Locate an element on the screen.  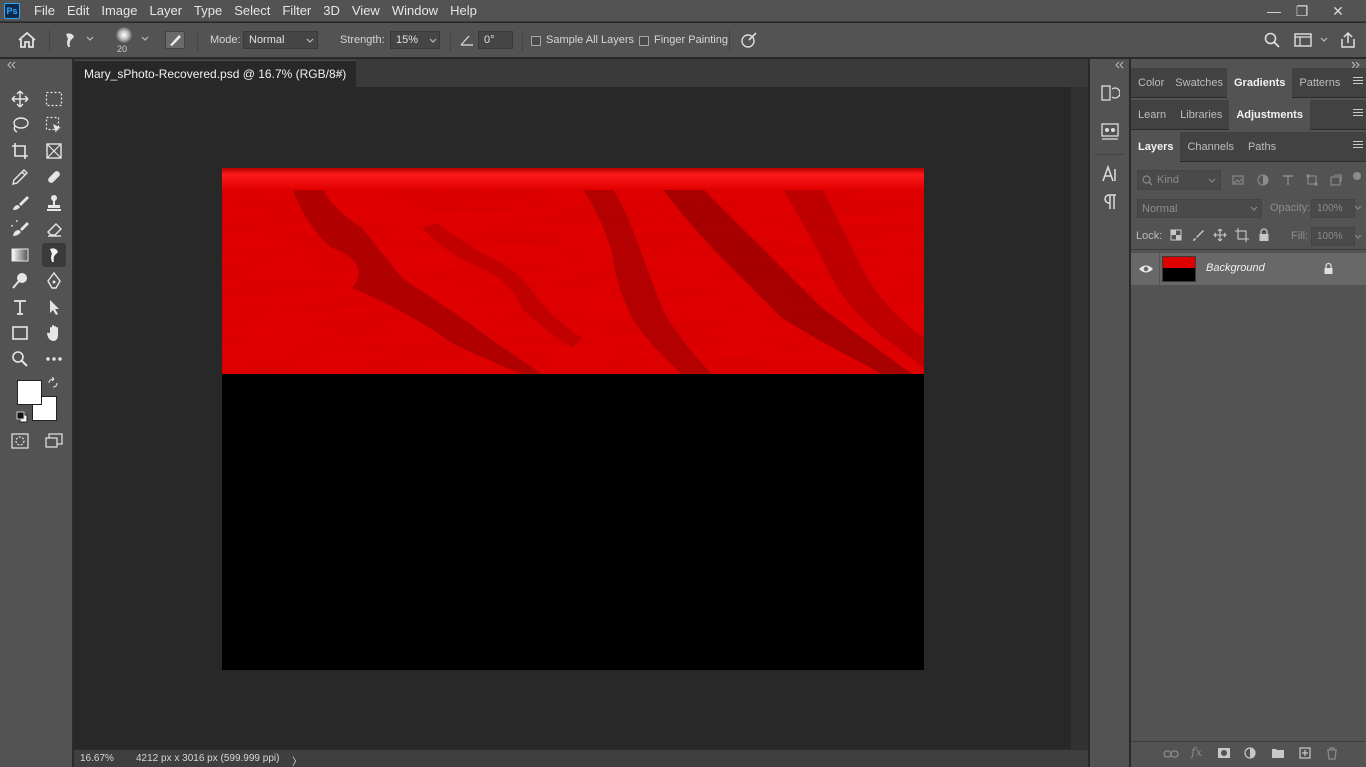
close-tab-icon: × is located at coordinates (339, 73).